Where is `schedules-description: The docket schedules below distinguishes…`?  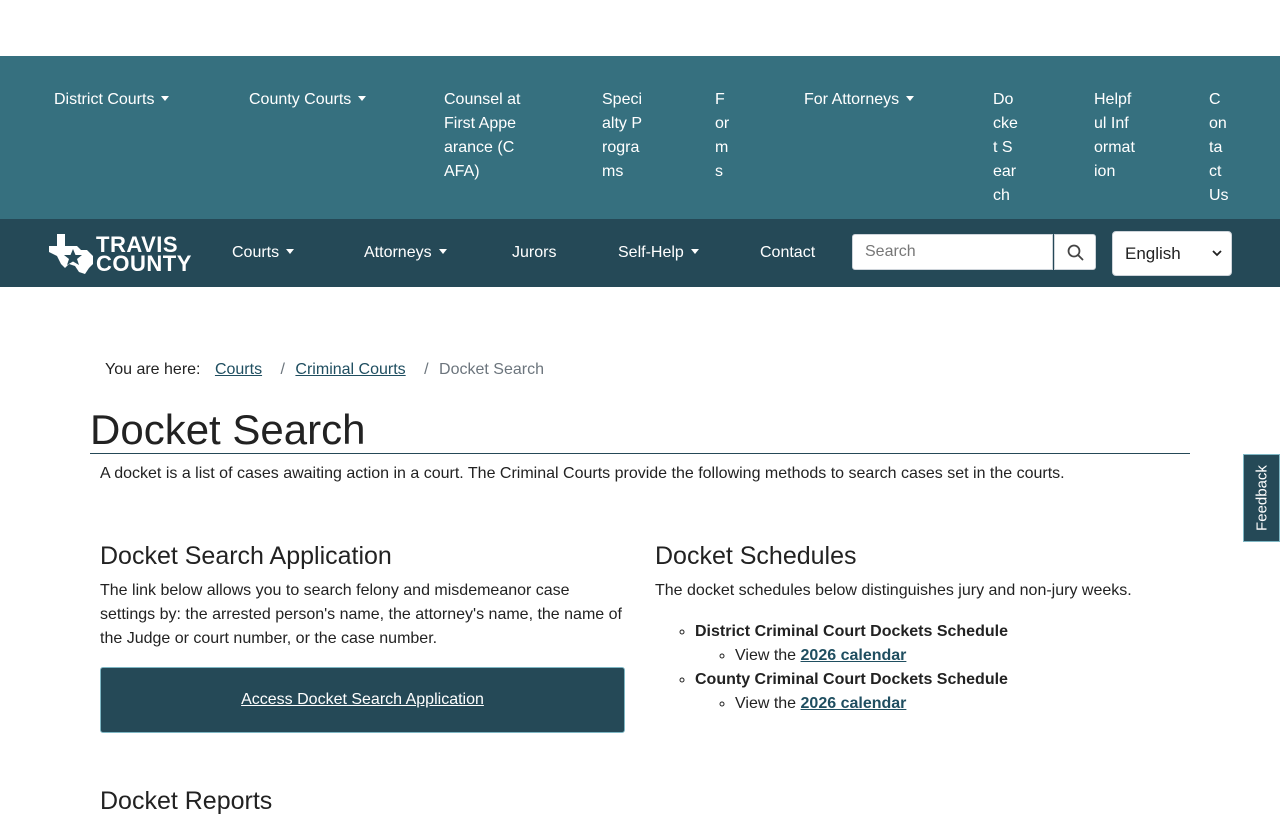
schedules-description: The docket schedules below distinguishes… is located at coordinates (893, 590).